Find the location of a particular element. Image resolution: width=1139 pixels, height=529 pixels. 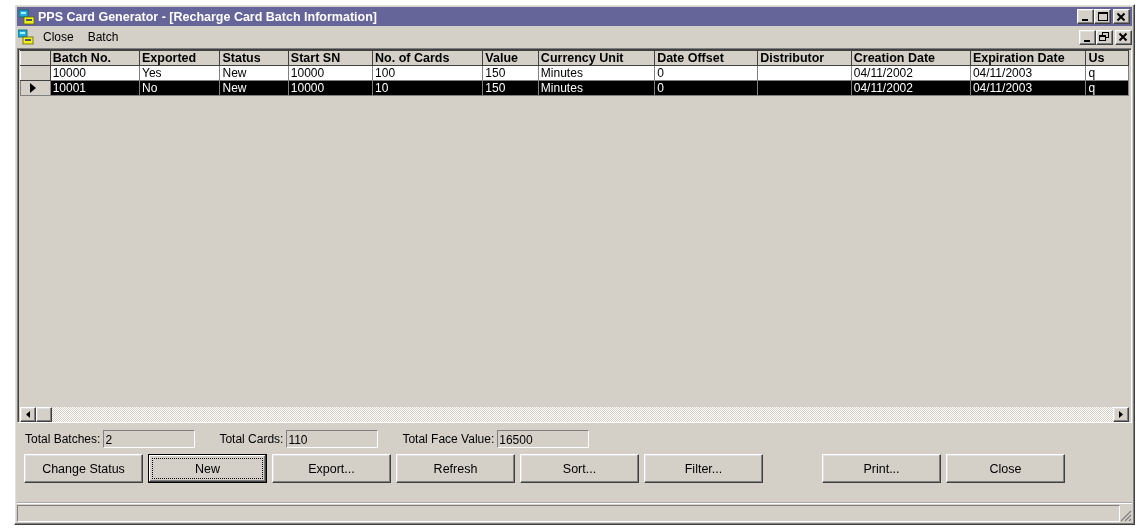

table-row: 10001 No New 10000 10 150 Minutes 0 04/11/2002 04/11/2003 q is located at coordinates (574, 88).